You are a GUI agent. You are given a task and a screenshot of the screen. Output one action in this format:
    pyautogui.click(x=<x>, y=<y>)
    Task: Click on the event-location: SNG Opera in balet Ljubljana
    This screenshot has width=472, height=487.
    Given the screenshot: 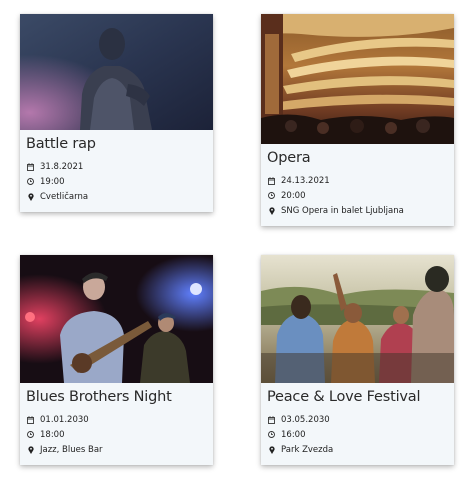 What is the action you would take?
    pyautogui.click(x=342, y=210)
    